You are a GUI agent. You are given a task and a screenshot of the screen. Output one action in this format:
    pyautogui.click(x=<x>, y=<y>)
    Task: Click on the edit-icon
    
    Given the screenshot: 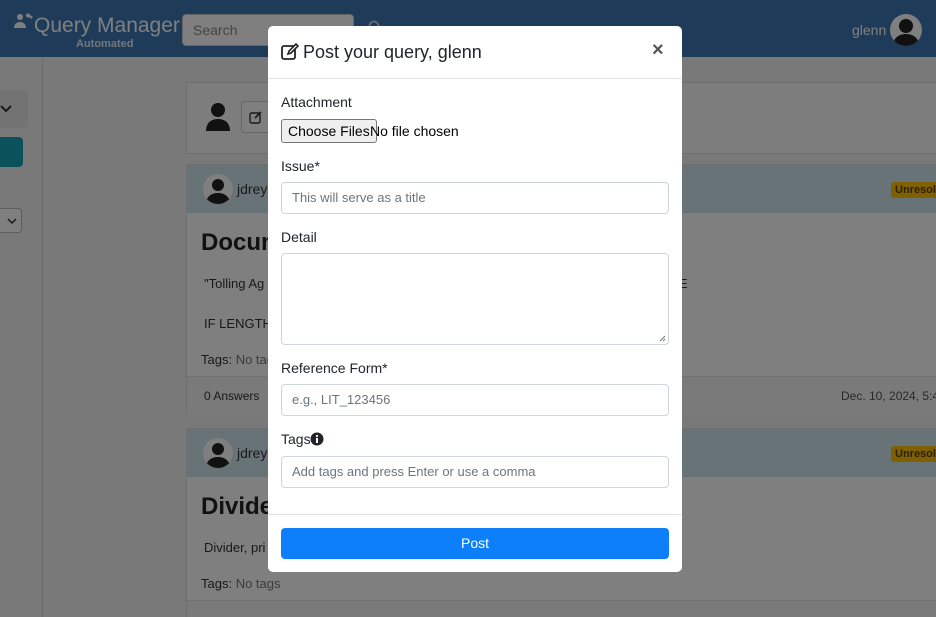 What is the action you would take?
    pyautogui.click(x=290, y=51)
    